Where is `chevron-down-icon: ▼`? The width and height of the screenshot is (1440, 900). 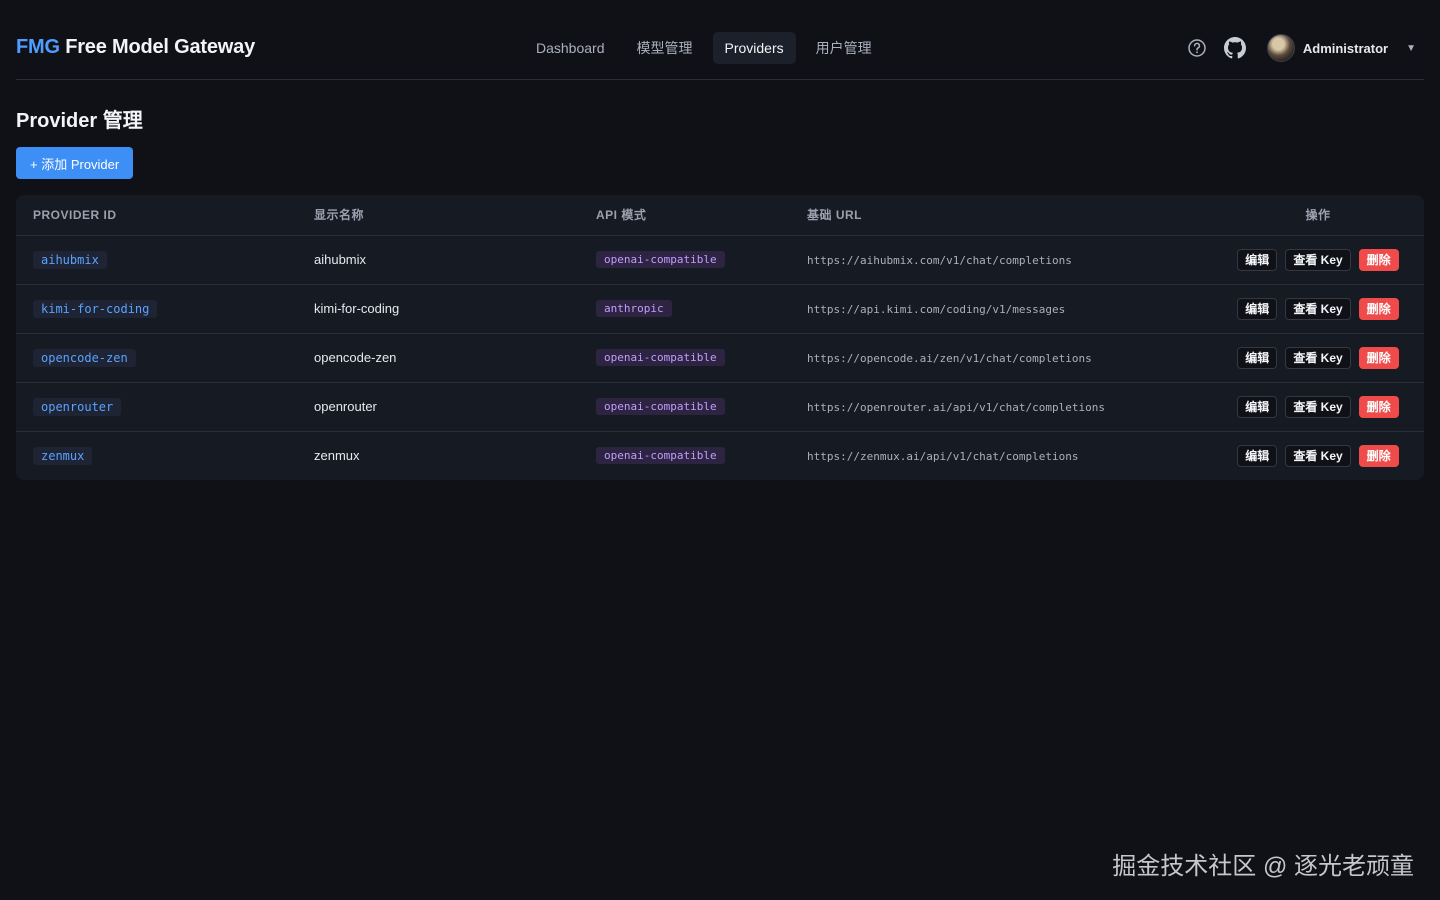
chevron-down-icon: ▼ is located at coordinates (1411, 48).